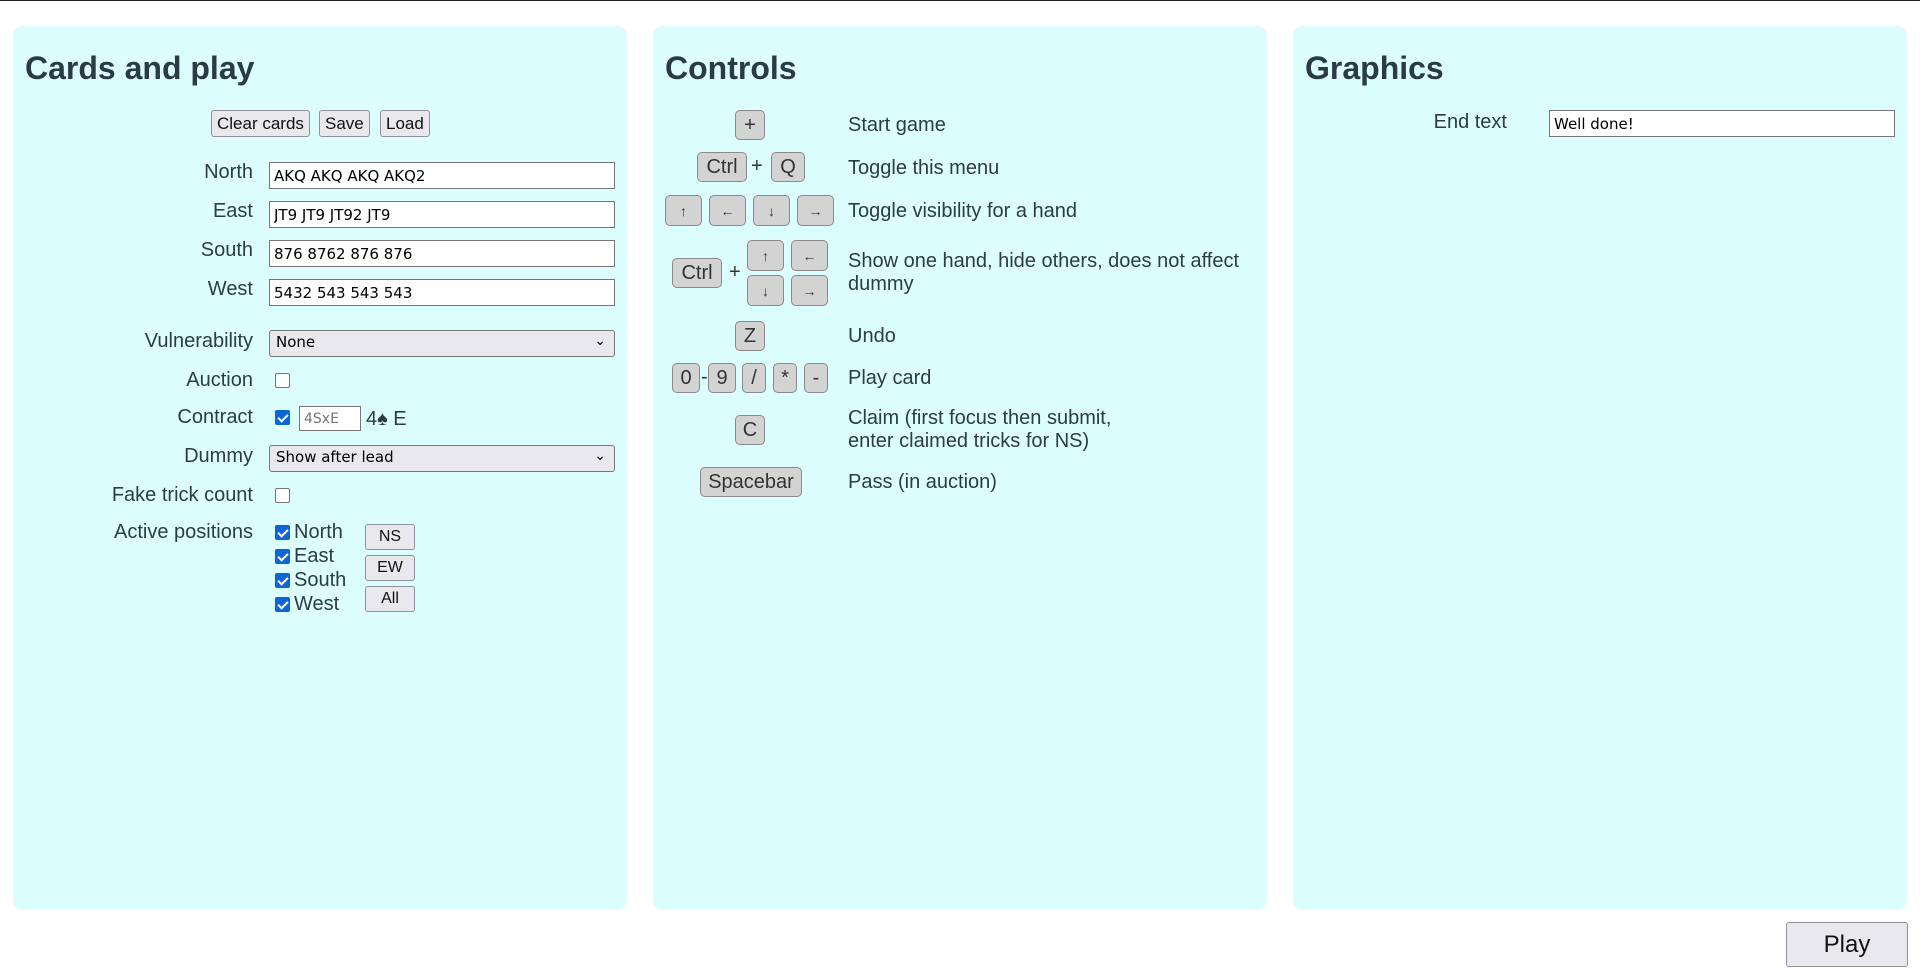 This screenshot has width=1920, height=980. Describe the element at coordinates (980, 418) in the screenshot. I see `claim-desc-line1: Claim (first focus then submit,` at that location.